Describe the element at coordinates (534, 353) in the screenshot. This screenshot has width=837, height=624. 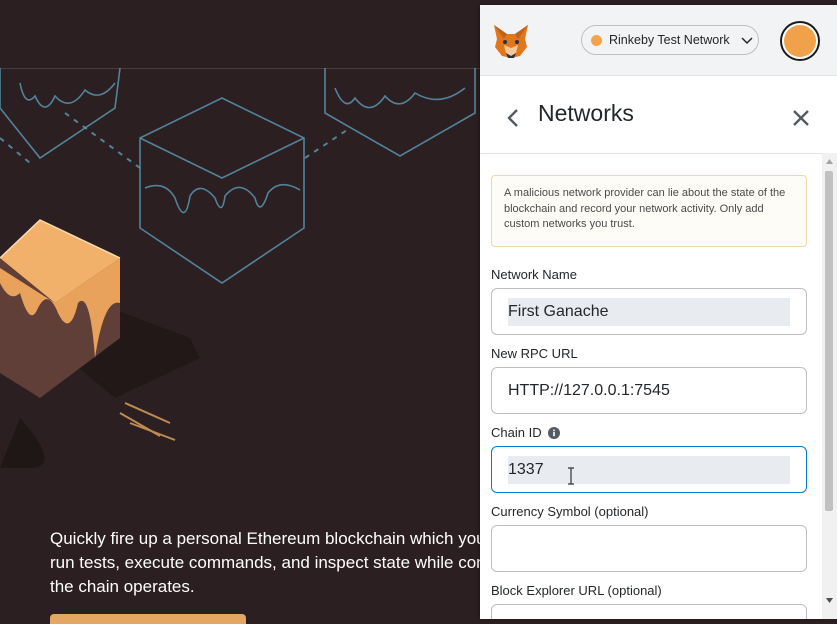
I see `rpc-url-label: New RPC URL` at that location.